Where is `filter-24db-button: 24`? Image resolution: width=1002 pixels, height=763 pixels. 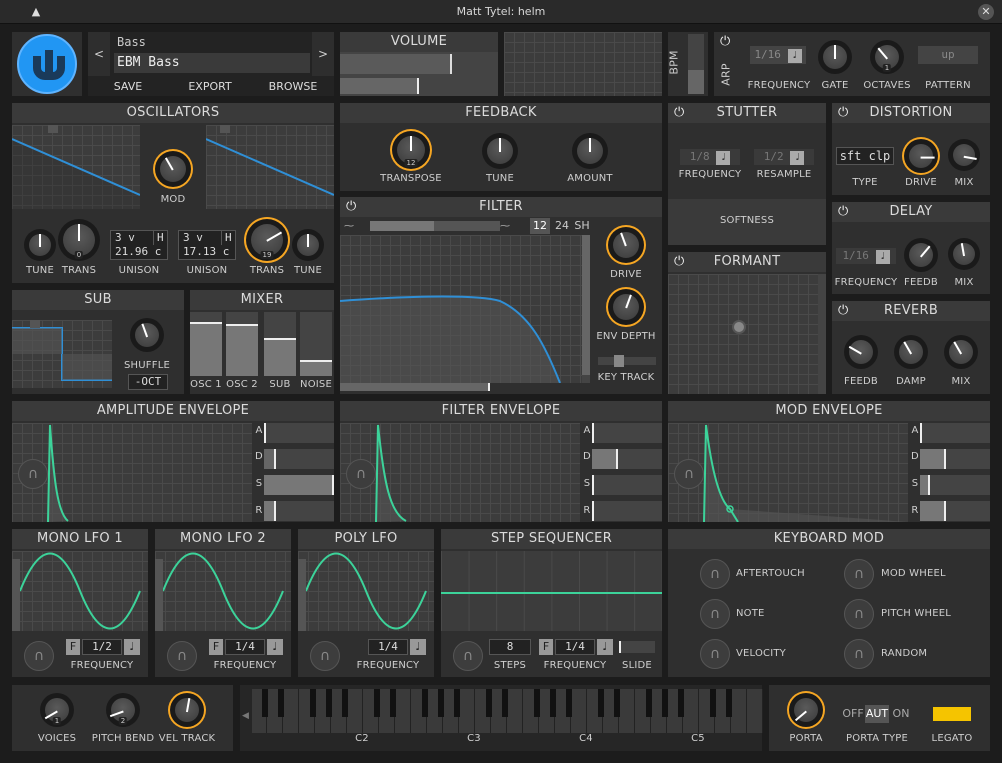
filter-24db-button: 24 is located at coordinates (562, 226).